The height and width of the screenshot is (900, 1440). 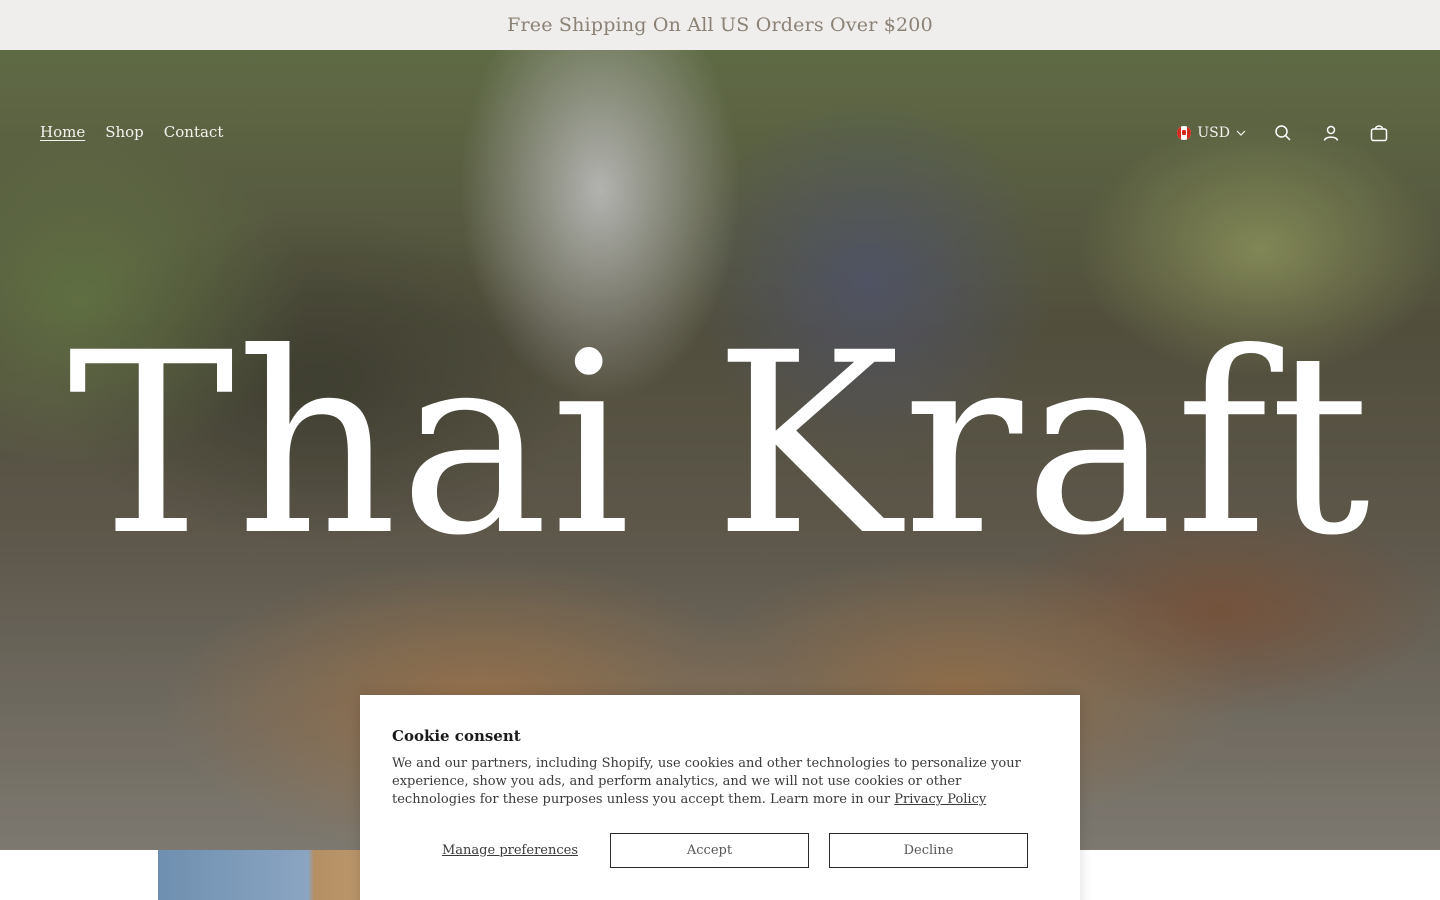 I want to click on nav-link-shop: Shop, so click(x=124, y=132).